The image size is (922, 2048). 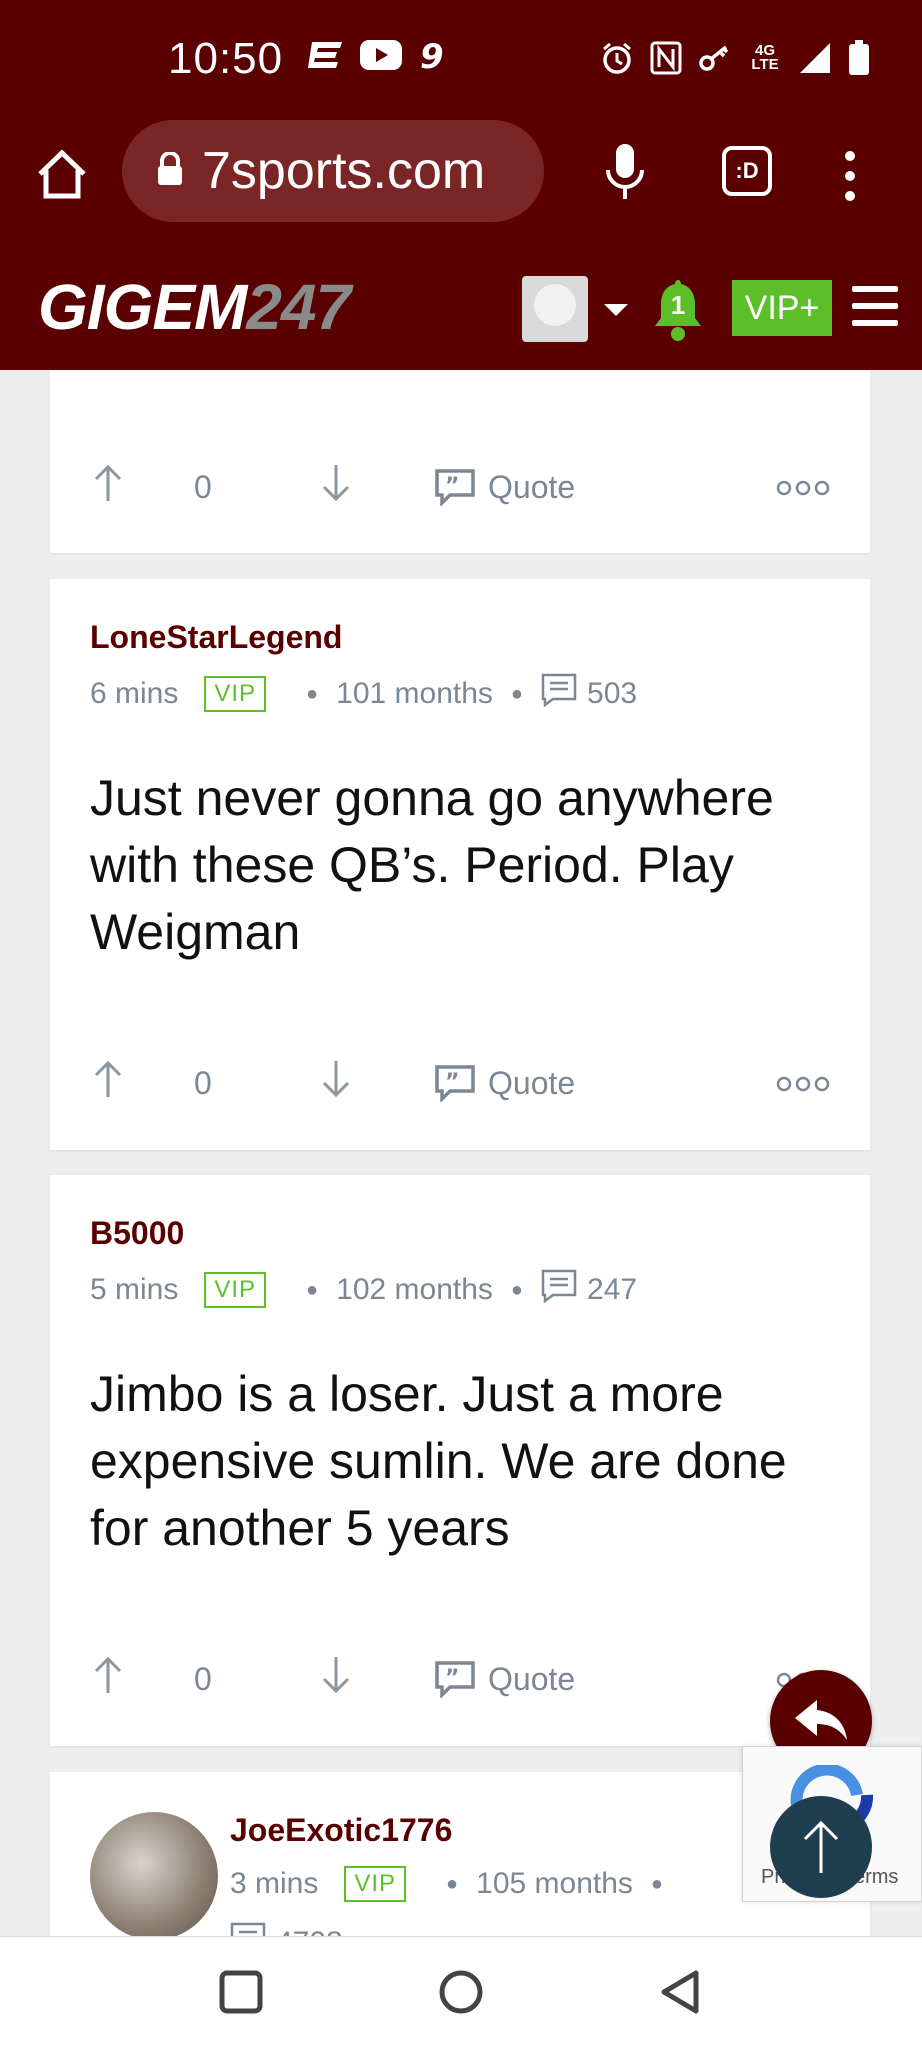 I want to click on lock-icon, so click(x=170, y=170).